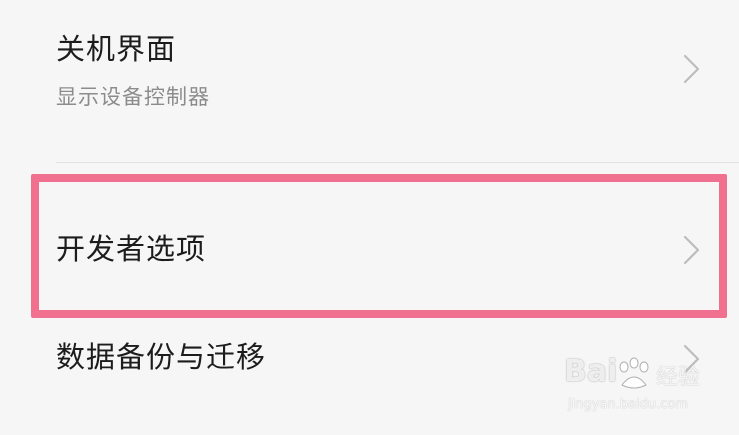 The width and height of the screenshot is (739, 435). Describe the element at coordinates (161, 357) in the screenshot. I see `settings-item-title: 数据备份与迁移` at that location.